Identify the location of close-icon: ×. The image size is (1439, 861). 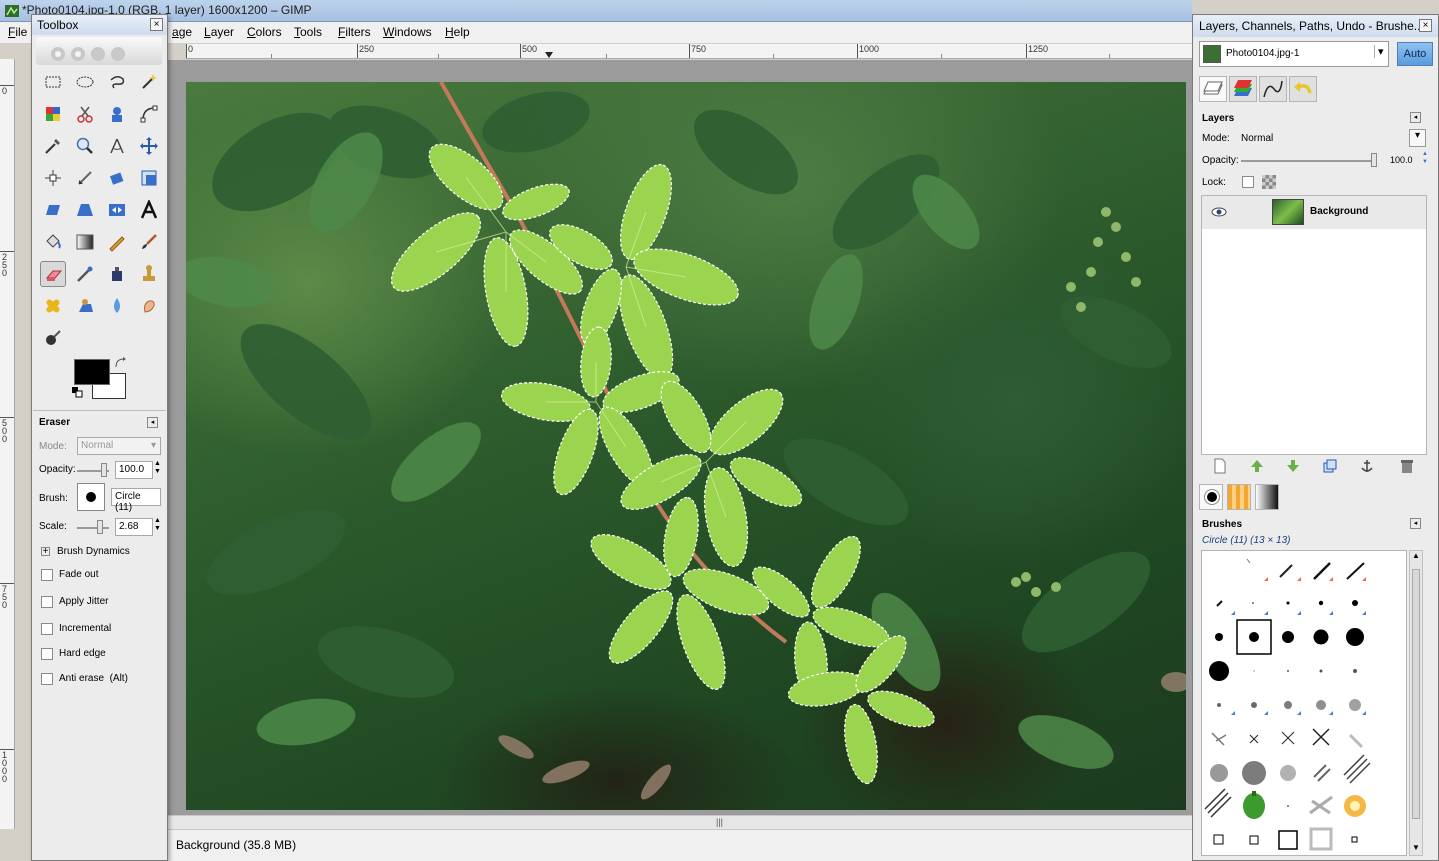
(156, 24).